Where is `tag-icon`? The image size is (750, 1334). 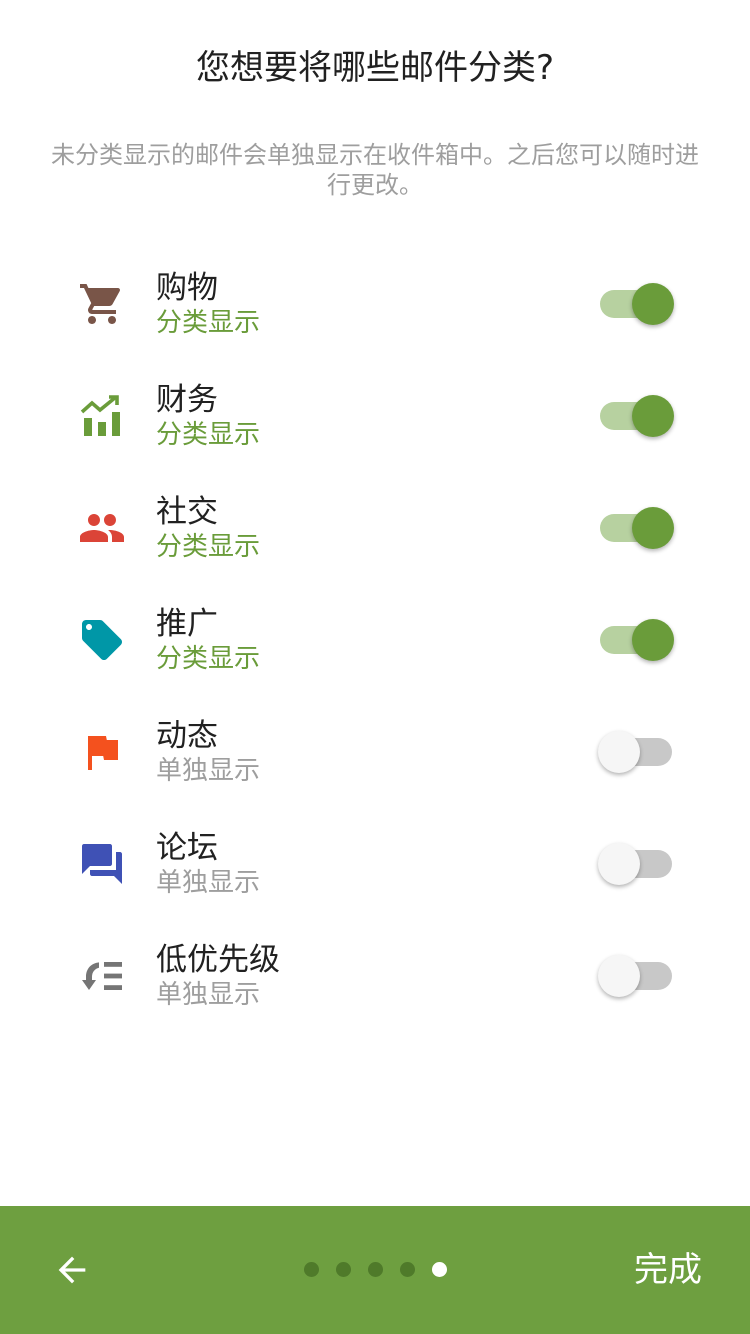
tag-icon is located at coordinates (102, 640).